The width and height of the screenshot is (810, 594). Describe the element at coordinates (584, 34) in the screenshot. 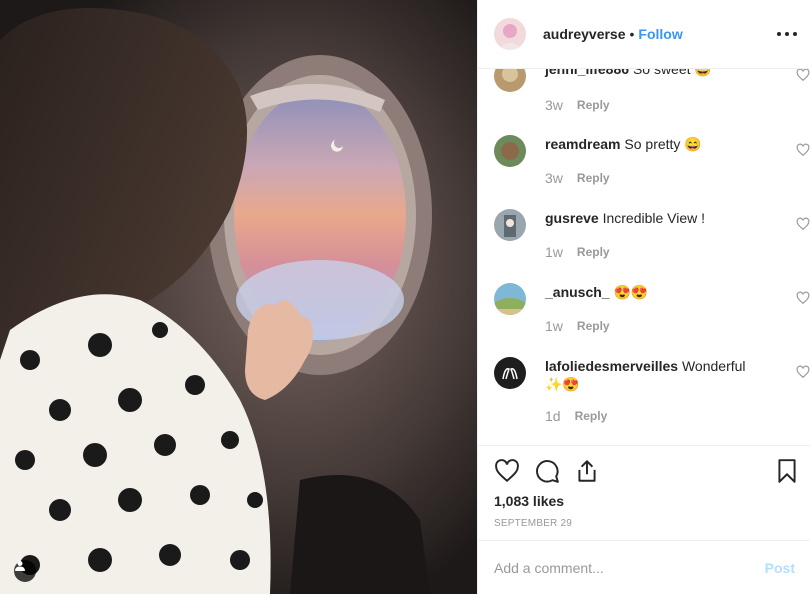

I see `author-username: audreyverse` at that location.